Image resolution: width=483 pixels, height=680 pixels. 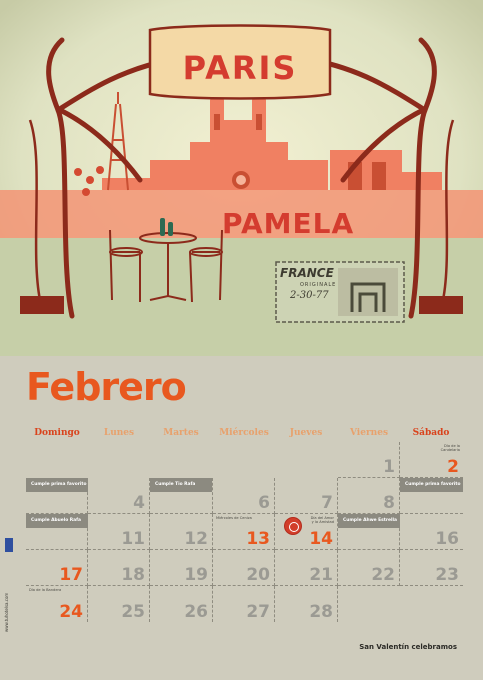 What do you see at coordinates (244, 568) in the screenshot?
I see `day-cell: 20` at bounding box center [244, 568].